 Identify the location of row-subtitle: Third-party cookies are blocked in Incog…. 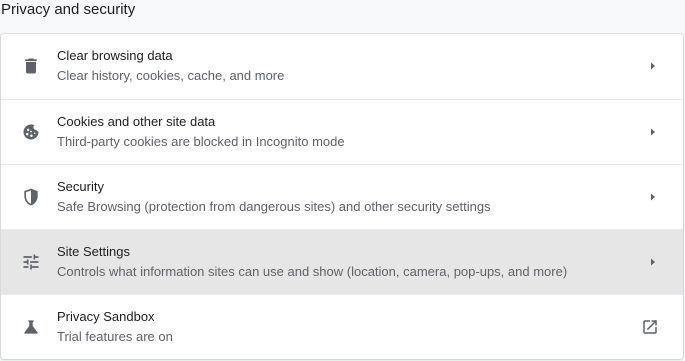
(201, 141).